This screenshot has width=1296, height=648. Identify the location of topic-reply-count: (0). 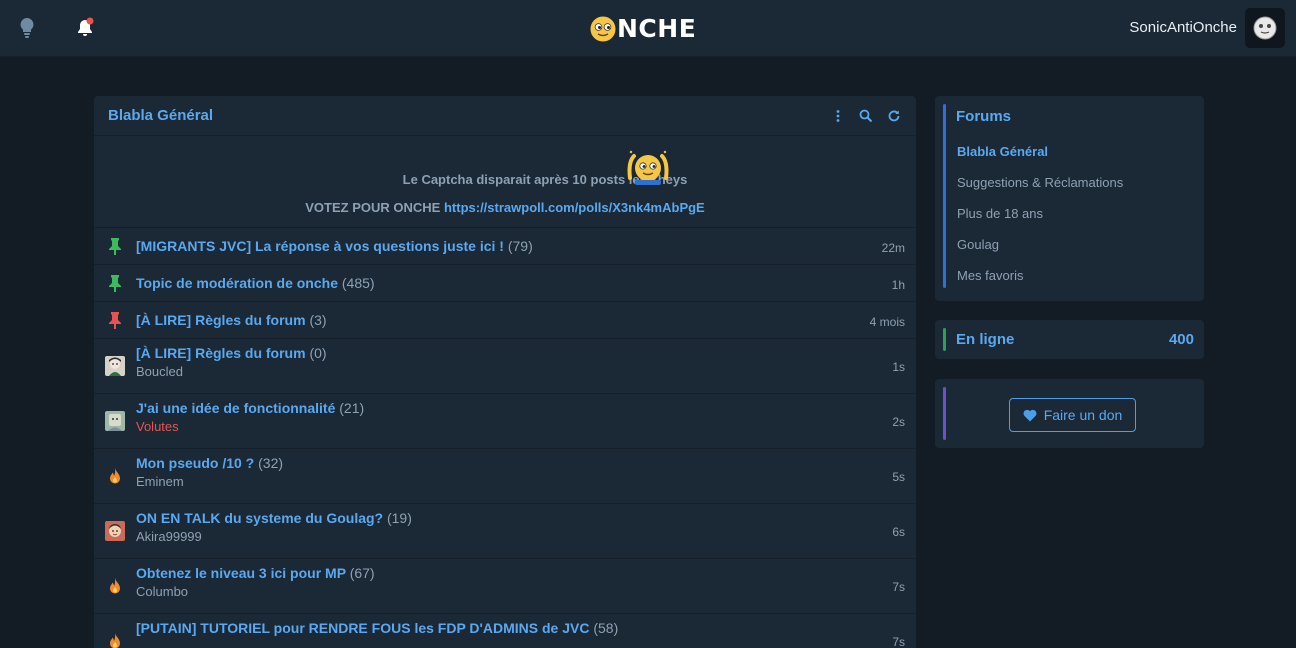
(318, 353).